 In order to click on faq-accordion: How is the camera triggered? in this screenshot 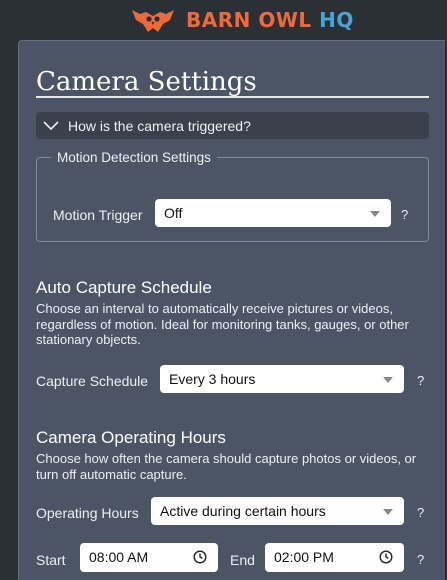, I will do `click(232, 125)`.